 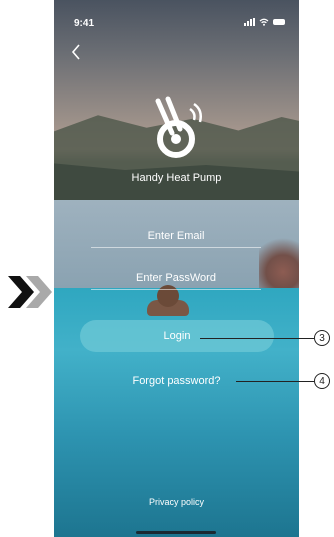 I want to click on status-icons, so click(x=264, y=22).